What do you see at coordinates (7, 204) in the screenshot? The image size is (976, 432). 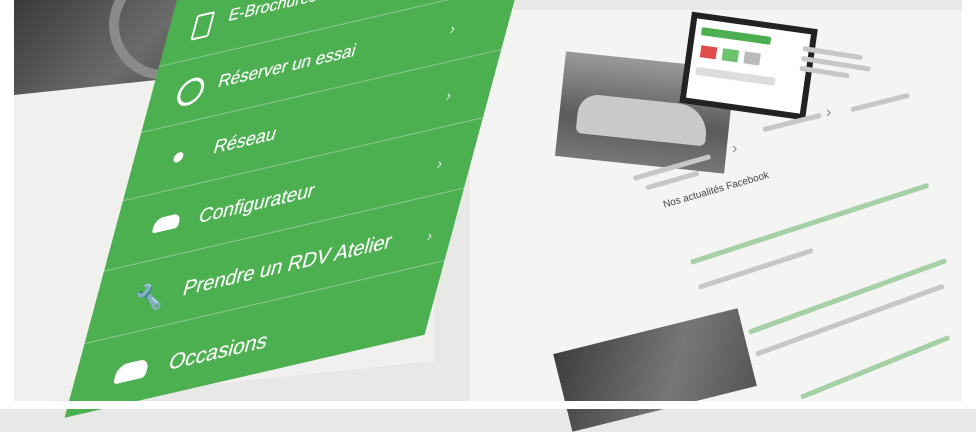 I see `frame-left` at bounding box center [7, 204].